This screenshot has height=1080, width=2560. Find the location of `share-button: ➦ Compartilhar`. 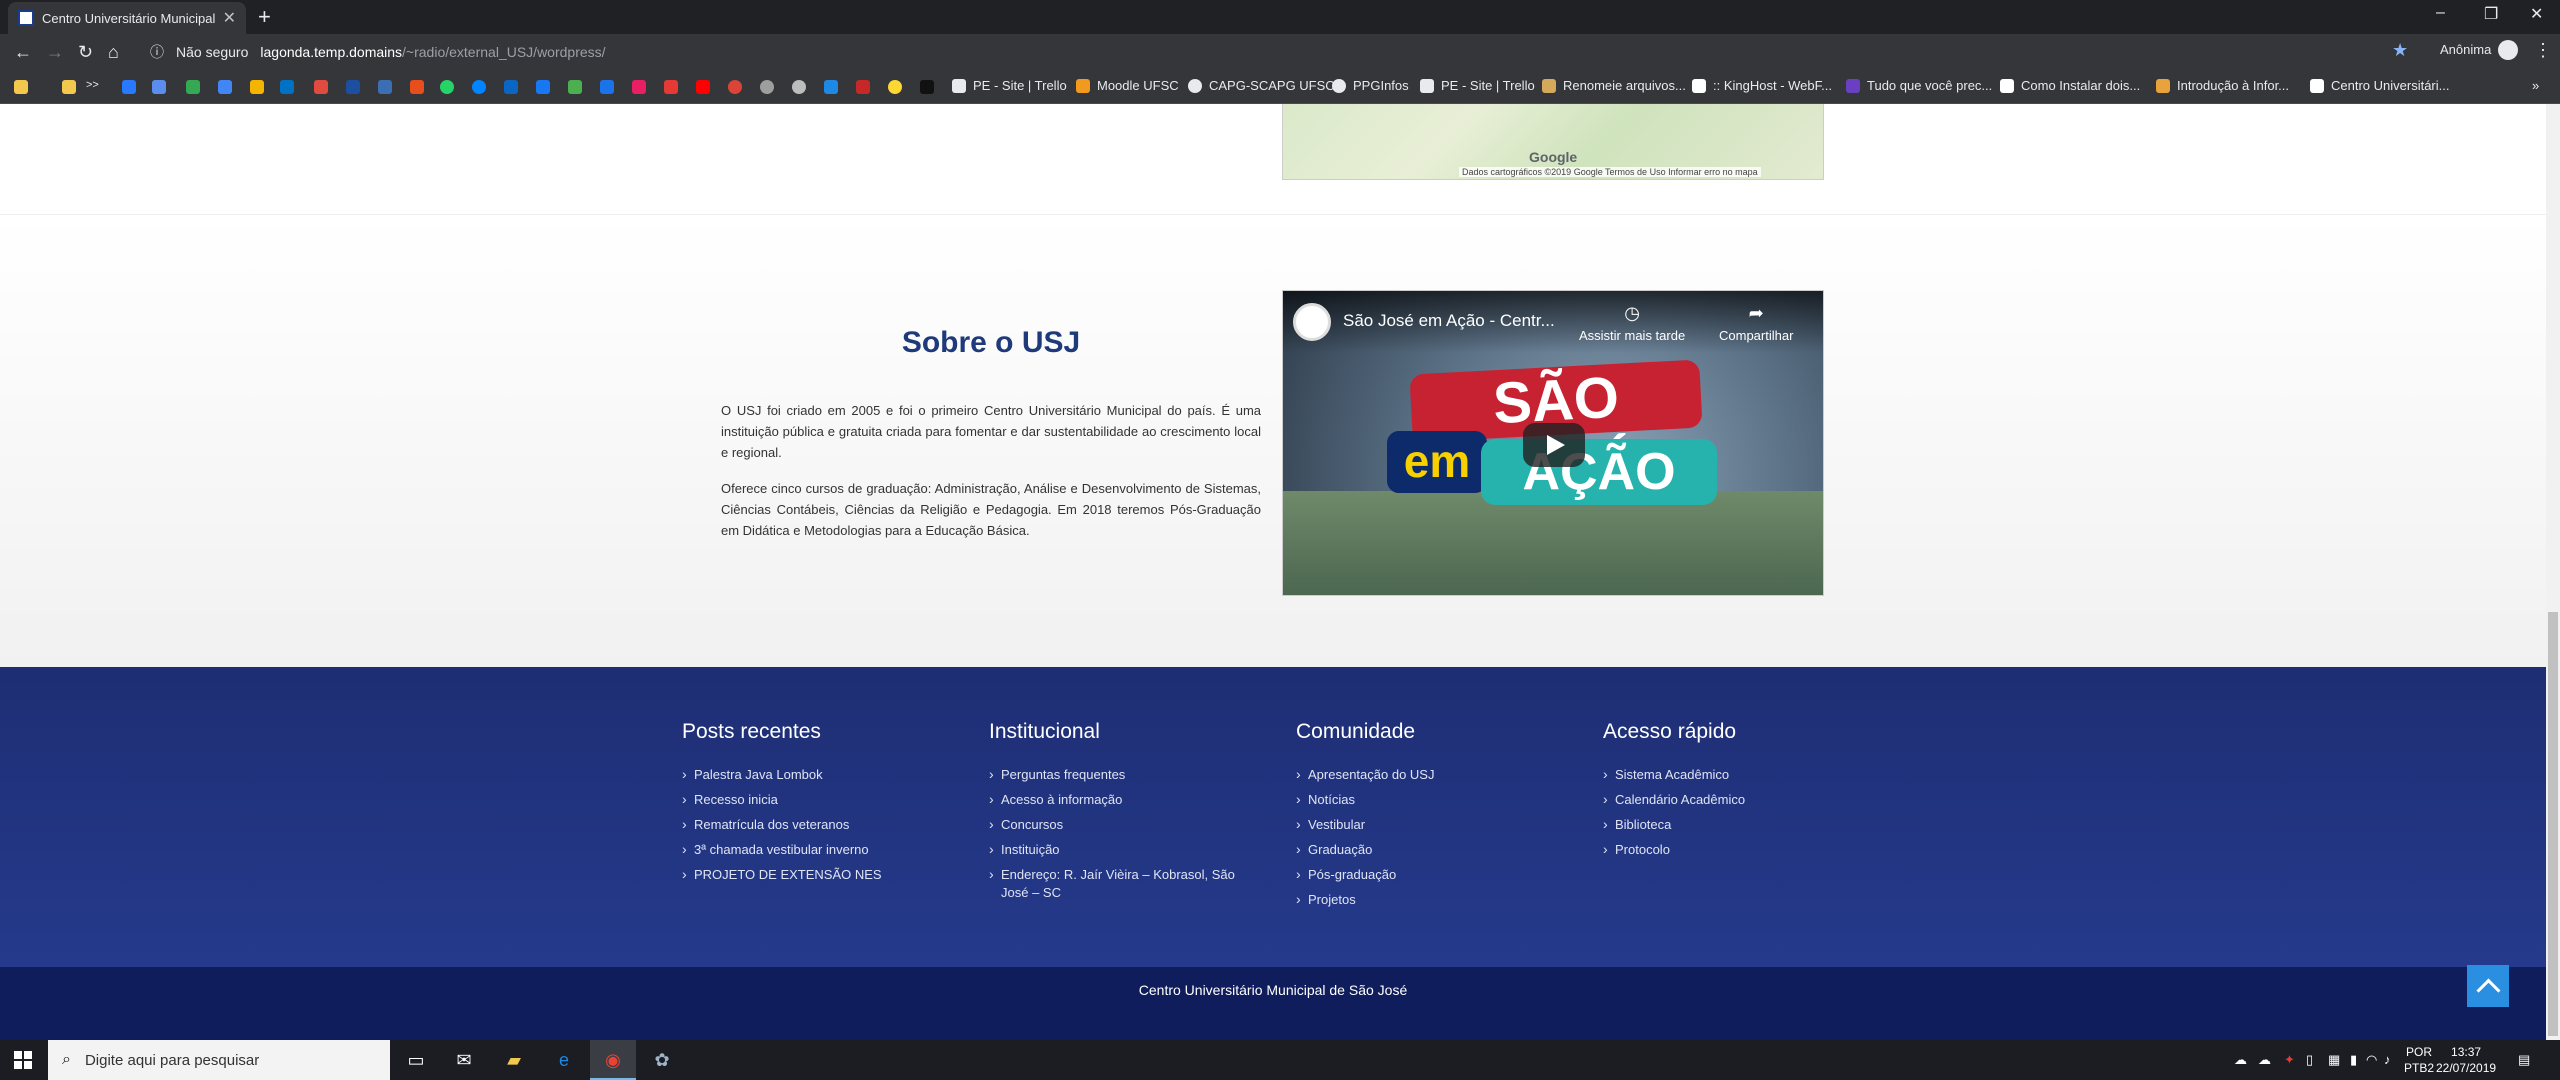

share-button: ➦ Compartilhar is located at coordinates (1756, 323).